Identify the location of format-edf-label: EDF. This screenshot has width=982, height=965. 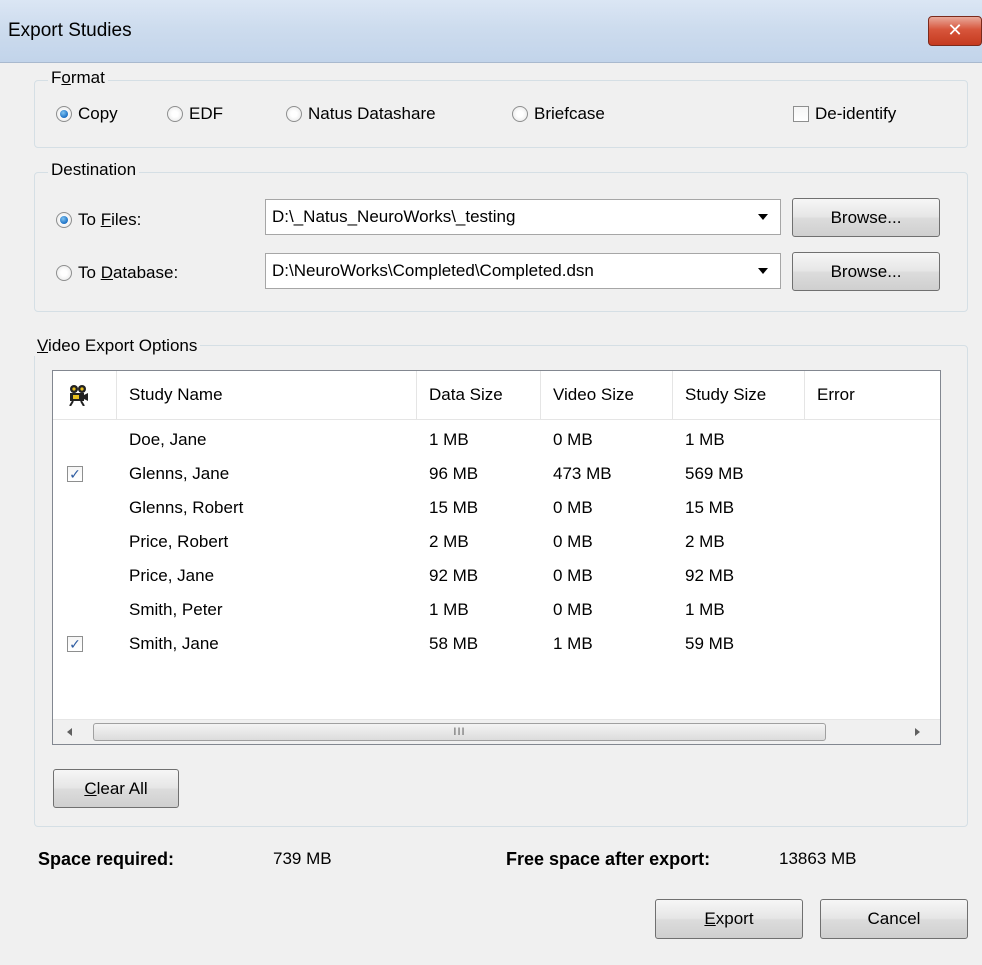
(206, 113).